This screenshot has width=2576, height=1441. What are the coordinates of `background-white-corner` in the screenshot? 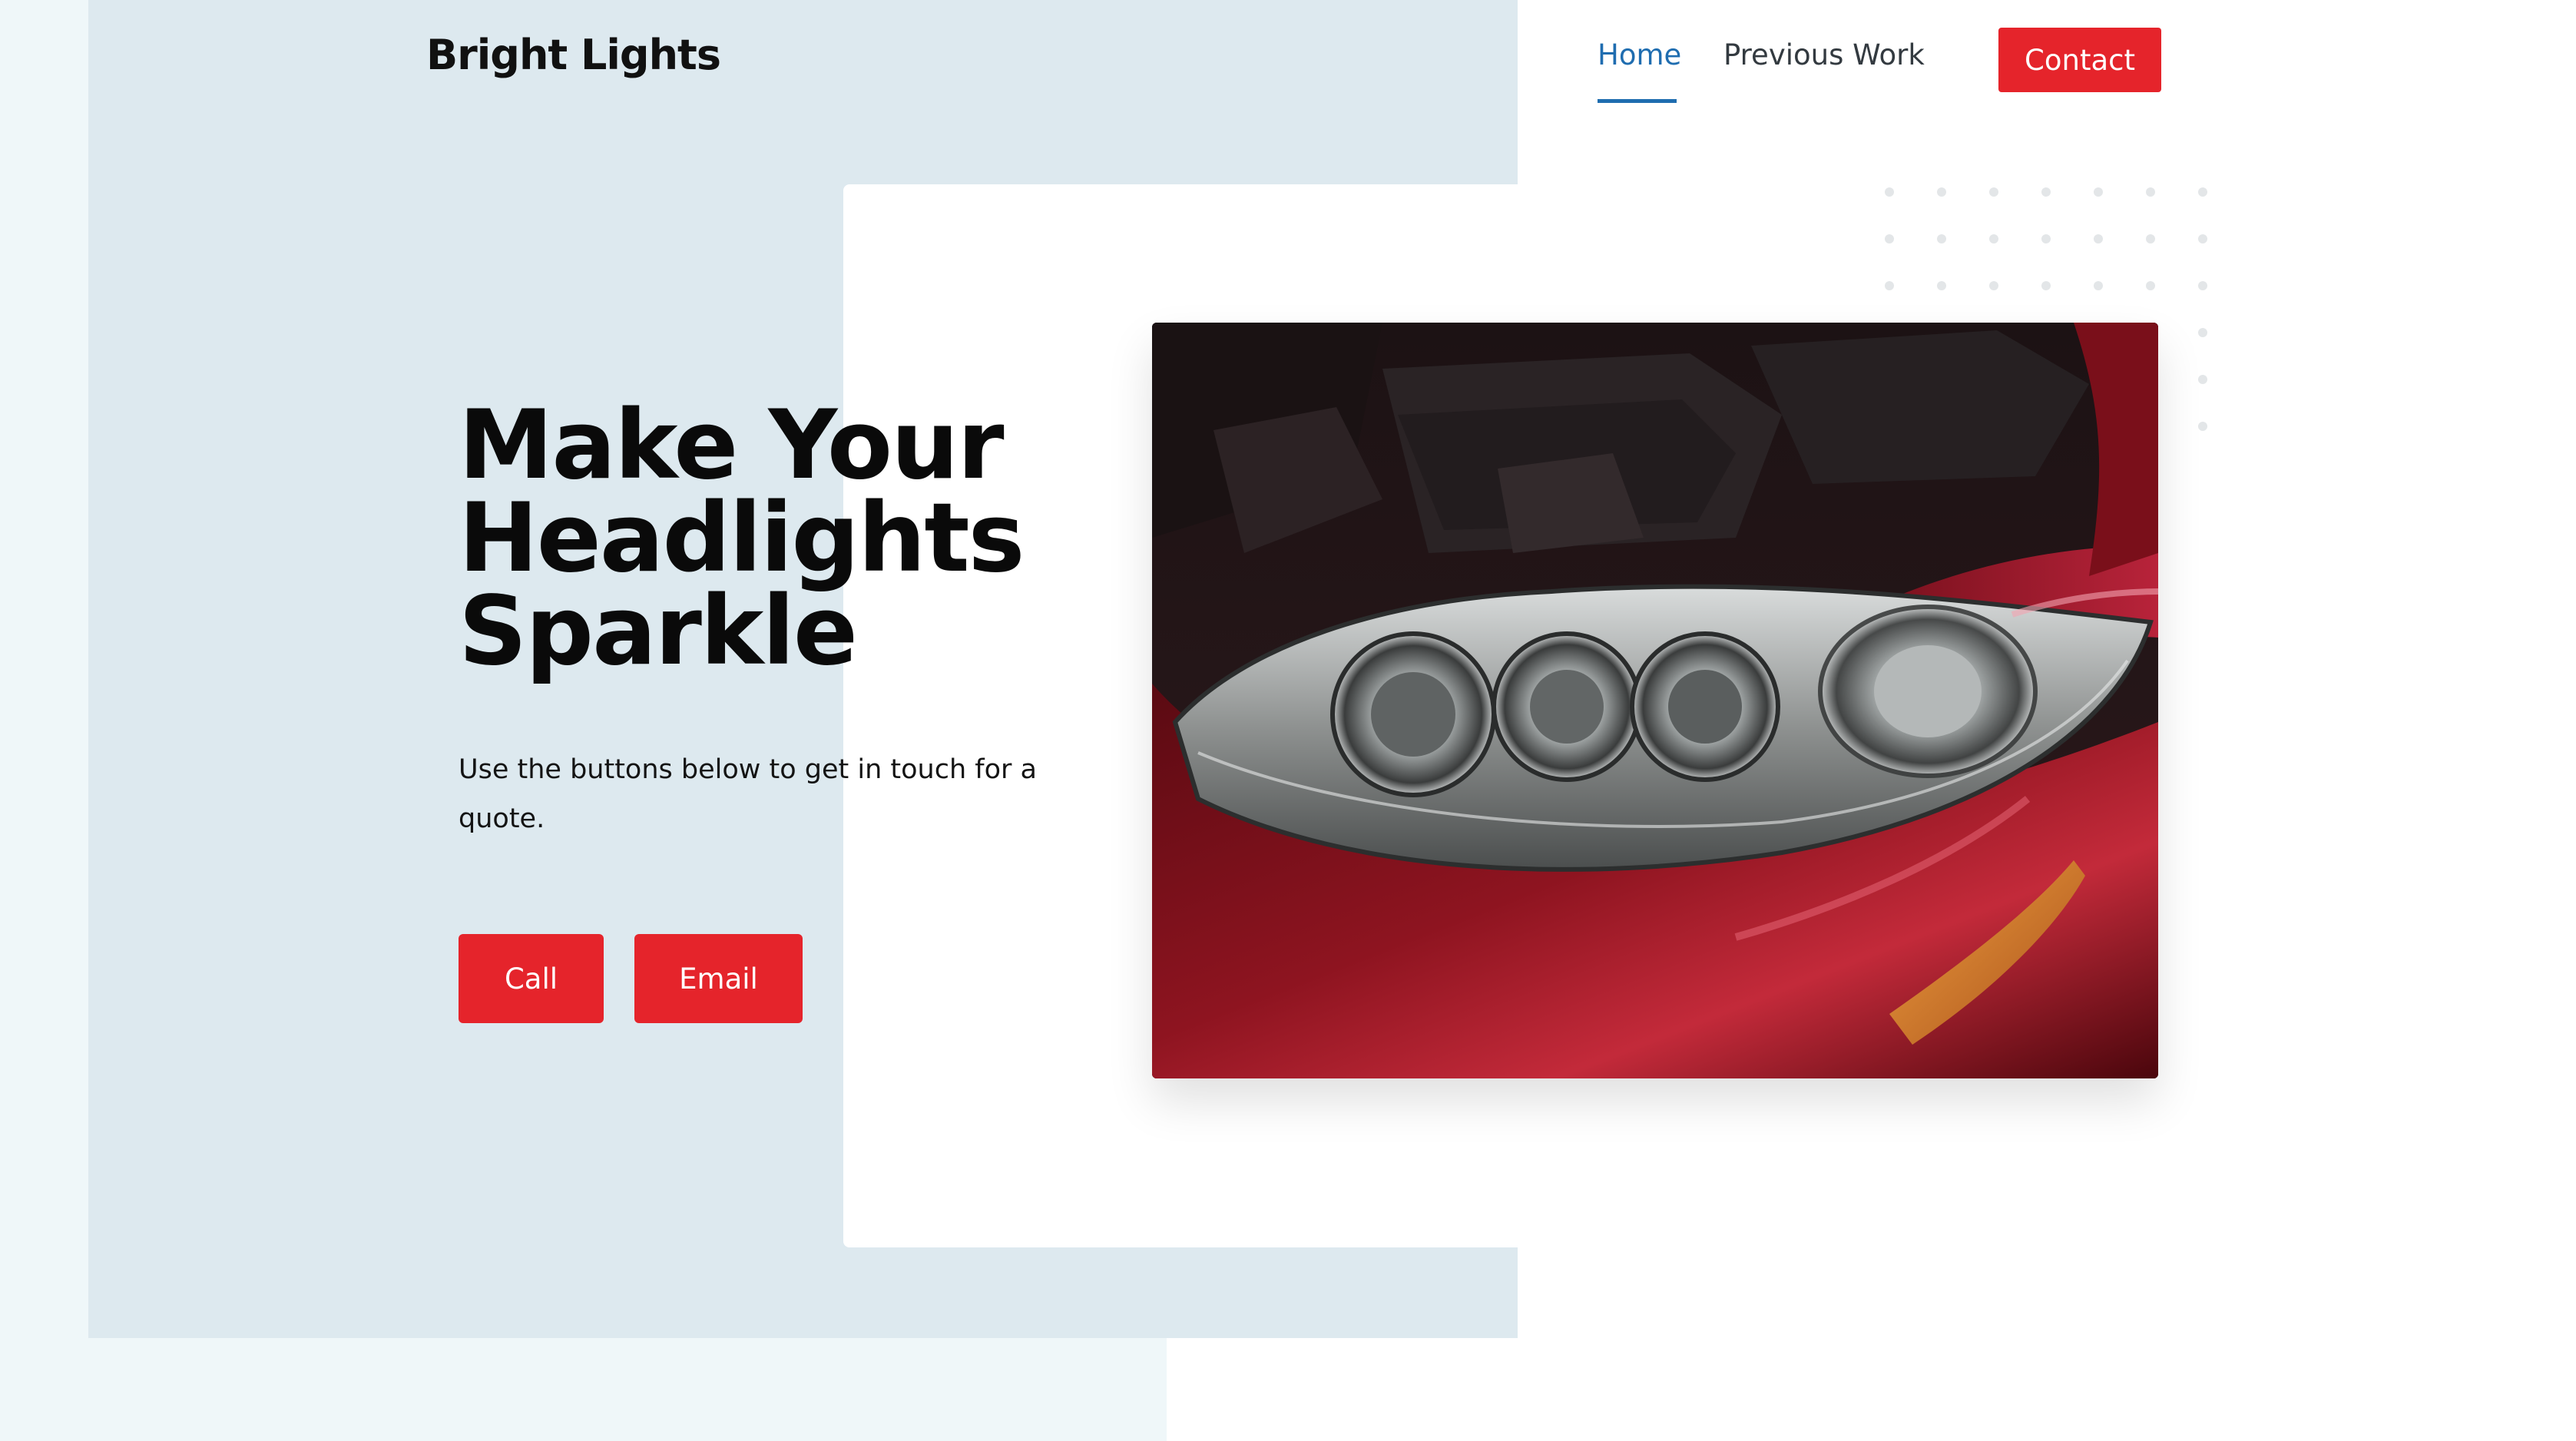 It's located at (1342, 1389).